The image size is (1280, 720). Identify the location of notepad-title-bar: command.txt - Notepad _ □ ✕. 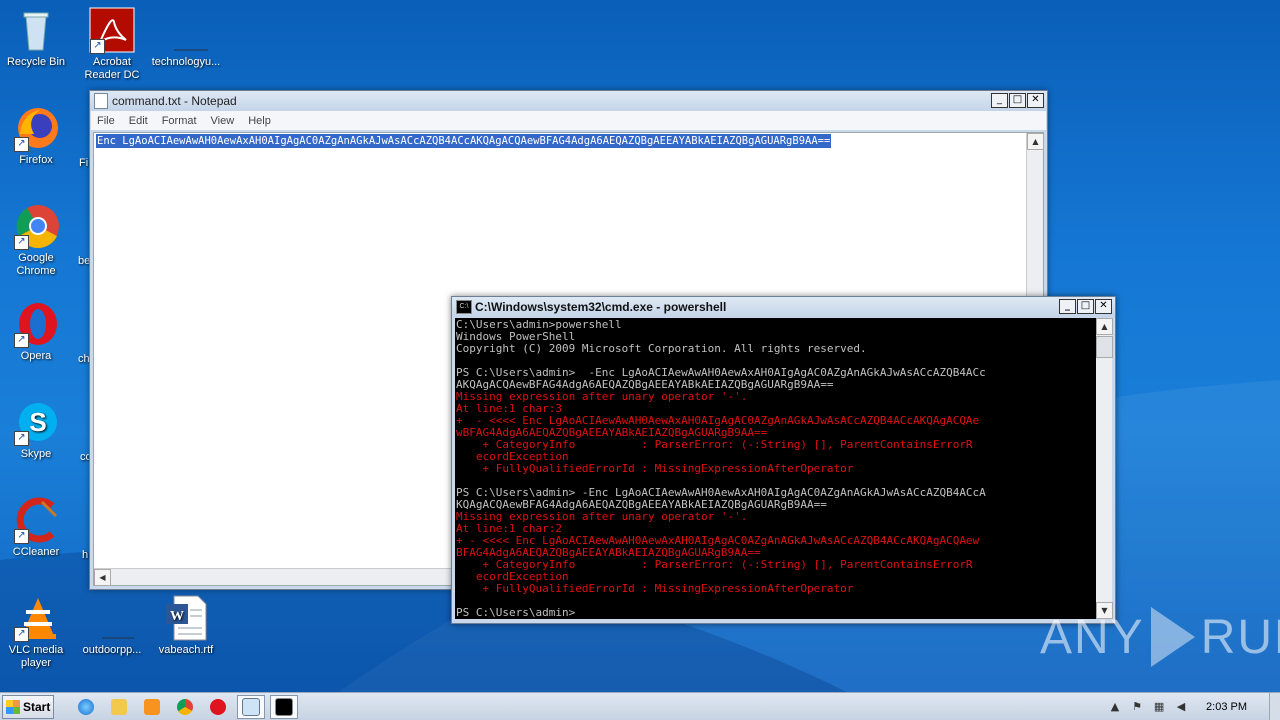
(568, 101).